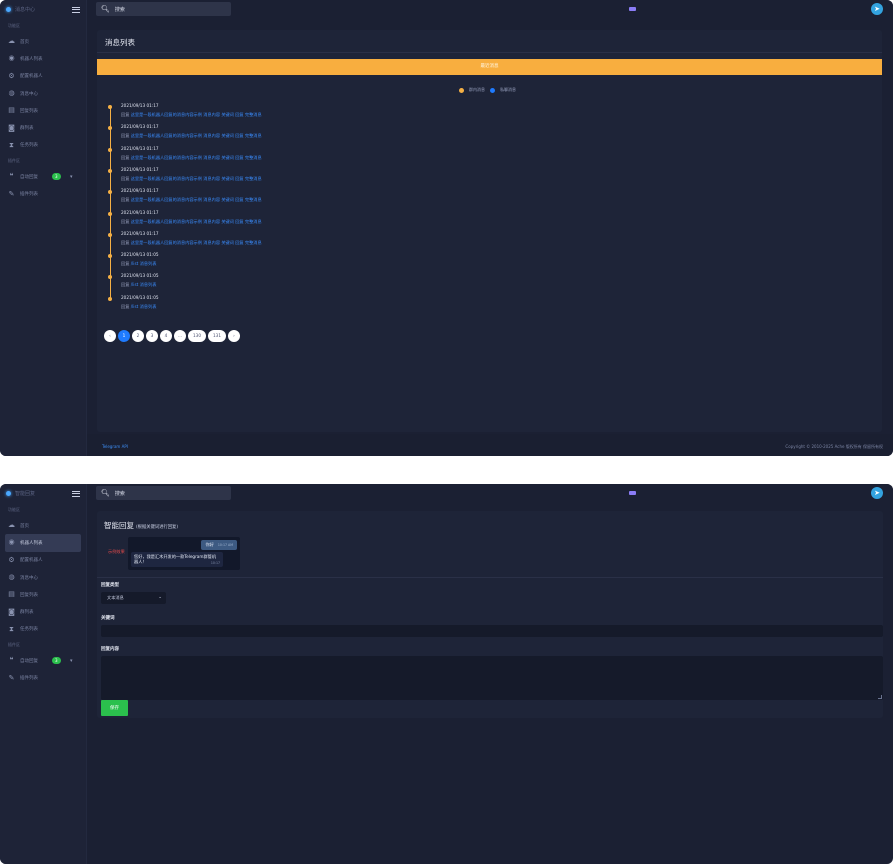  Describe the element at coordinates (11, 176) in the screenshot. I see `comments-icon: ❝` at that location.